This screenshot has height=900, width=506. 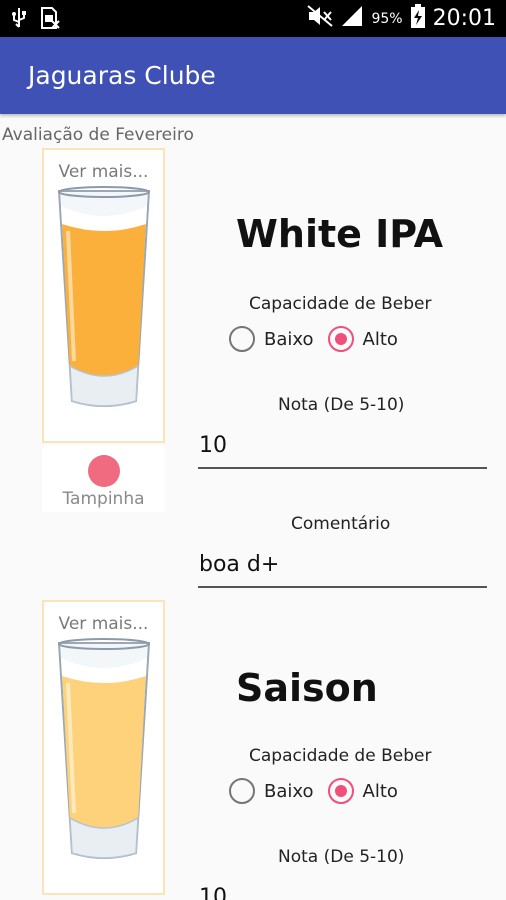 What do you see at coordinates (122, 75) in the screenshot?
I see `app-title: Jaguaras Clube` at bounding box center [122, 75].